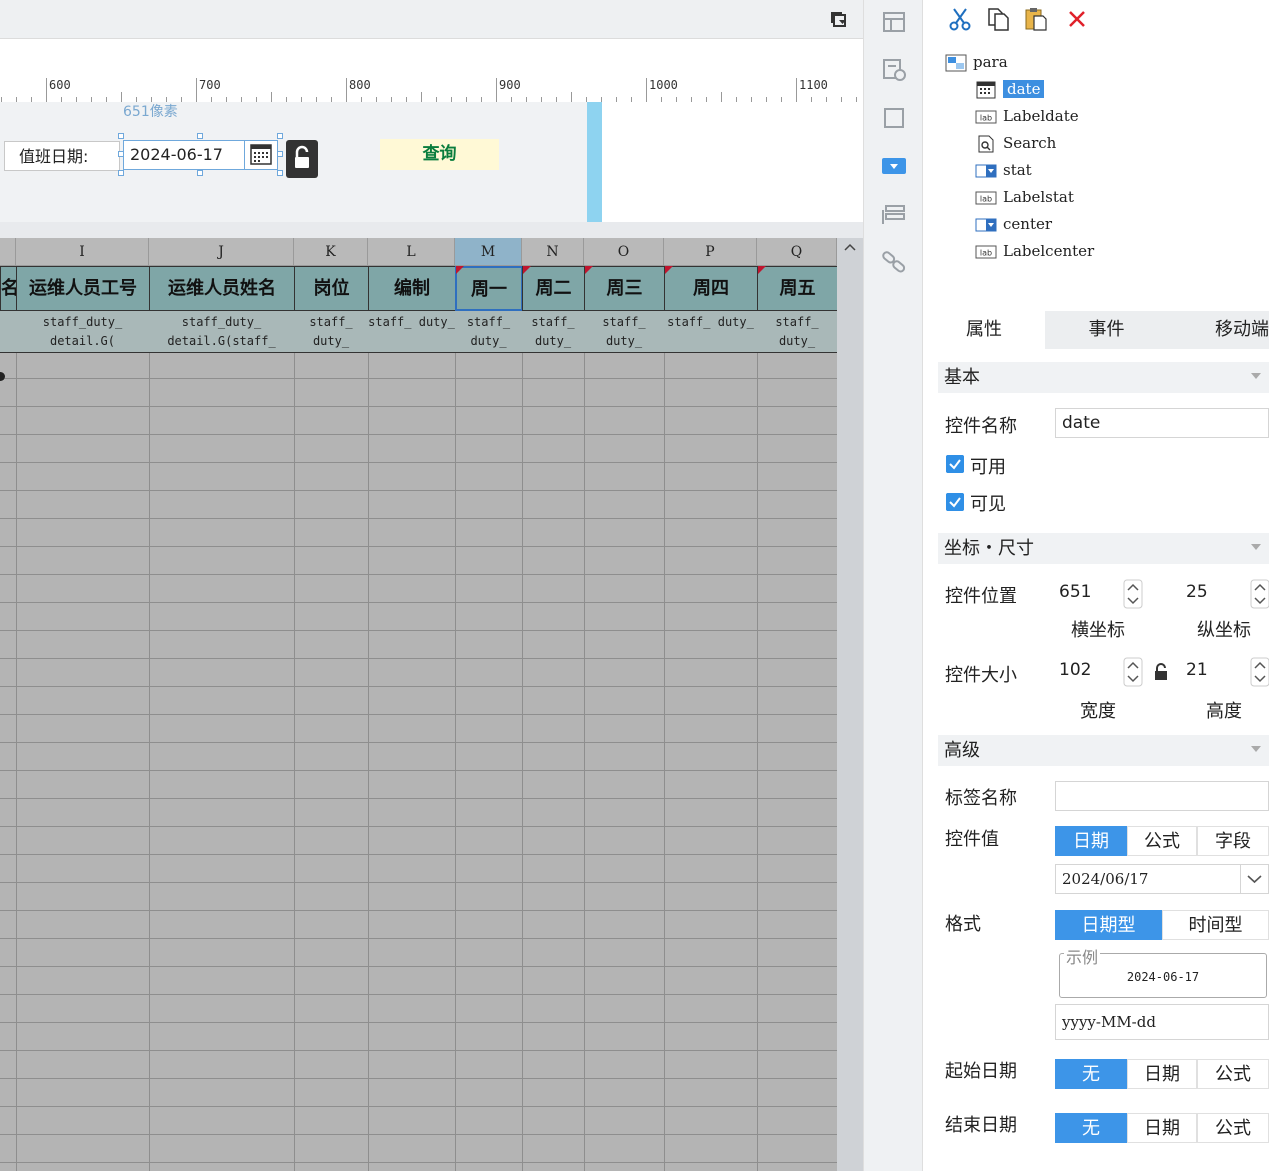  What do you see at coordinates (553, 252) in the screenshot?
I see `column-header: N` at bounding box center [553, 252].